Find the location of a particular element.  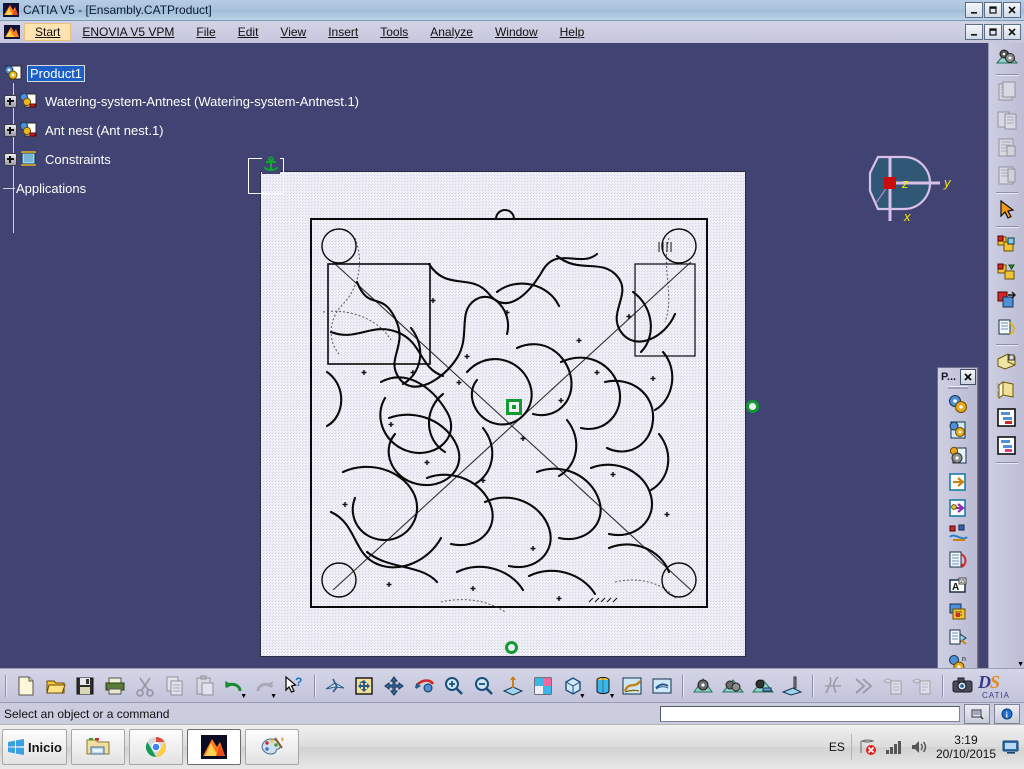

toolbar-button-render-style: ▼ is located at coordinates (603, 686).